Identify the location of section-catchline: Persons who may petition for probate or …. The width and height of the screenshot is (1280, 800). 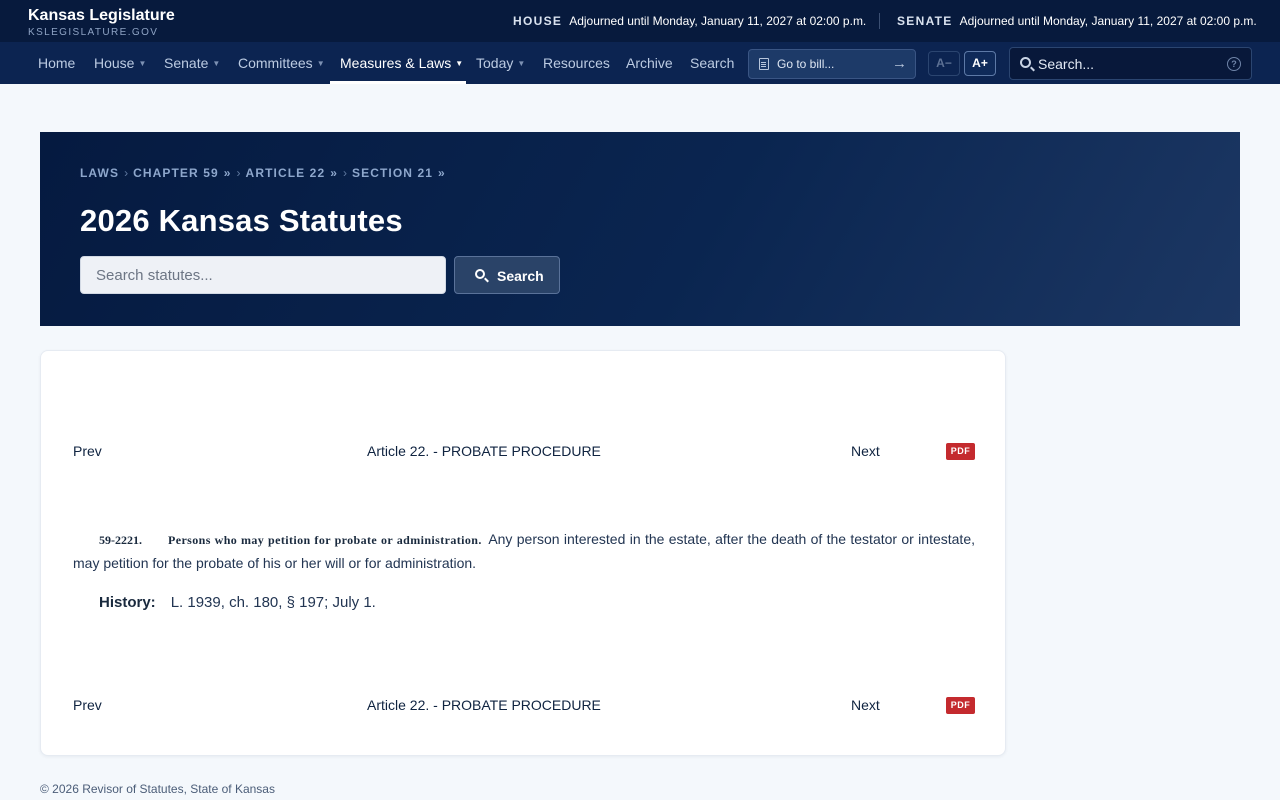
(325, 540).